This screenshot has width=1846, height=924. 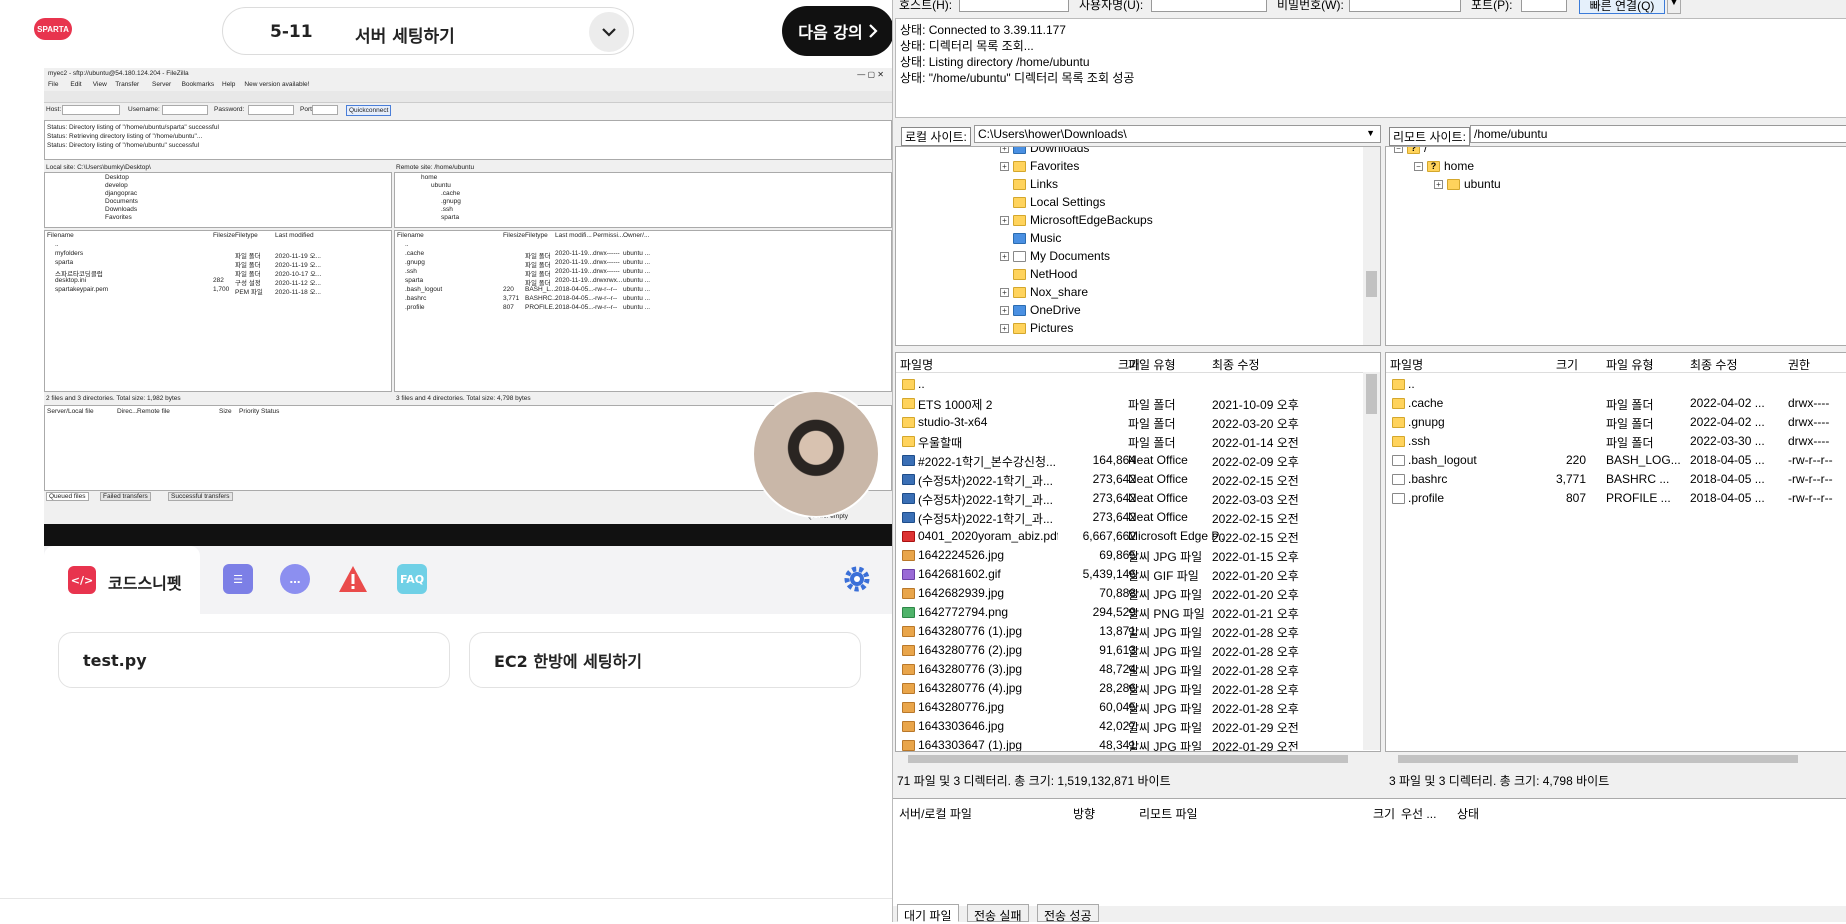 I want to click on table-row: .ssh 파일 폴더 2022-03-30 ... drwx----, so click(x=1616, y=441).